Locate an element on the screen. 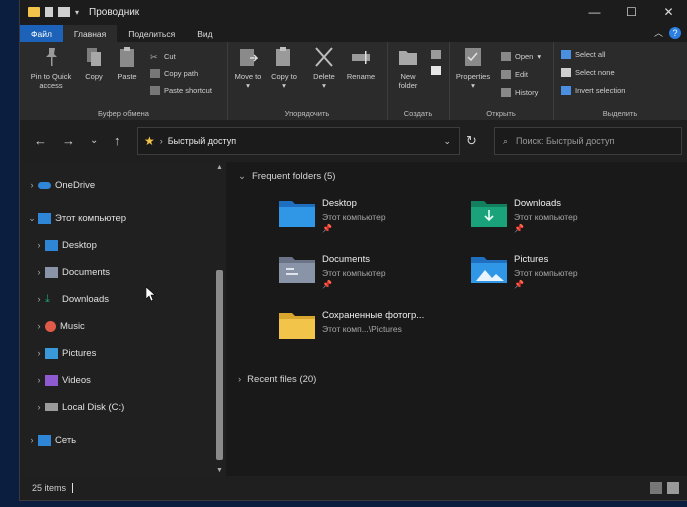  refresh-icon: ↻ is located at coordinates (471, 141).